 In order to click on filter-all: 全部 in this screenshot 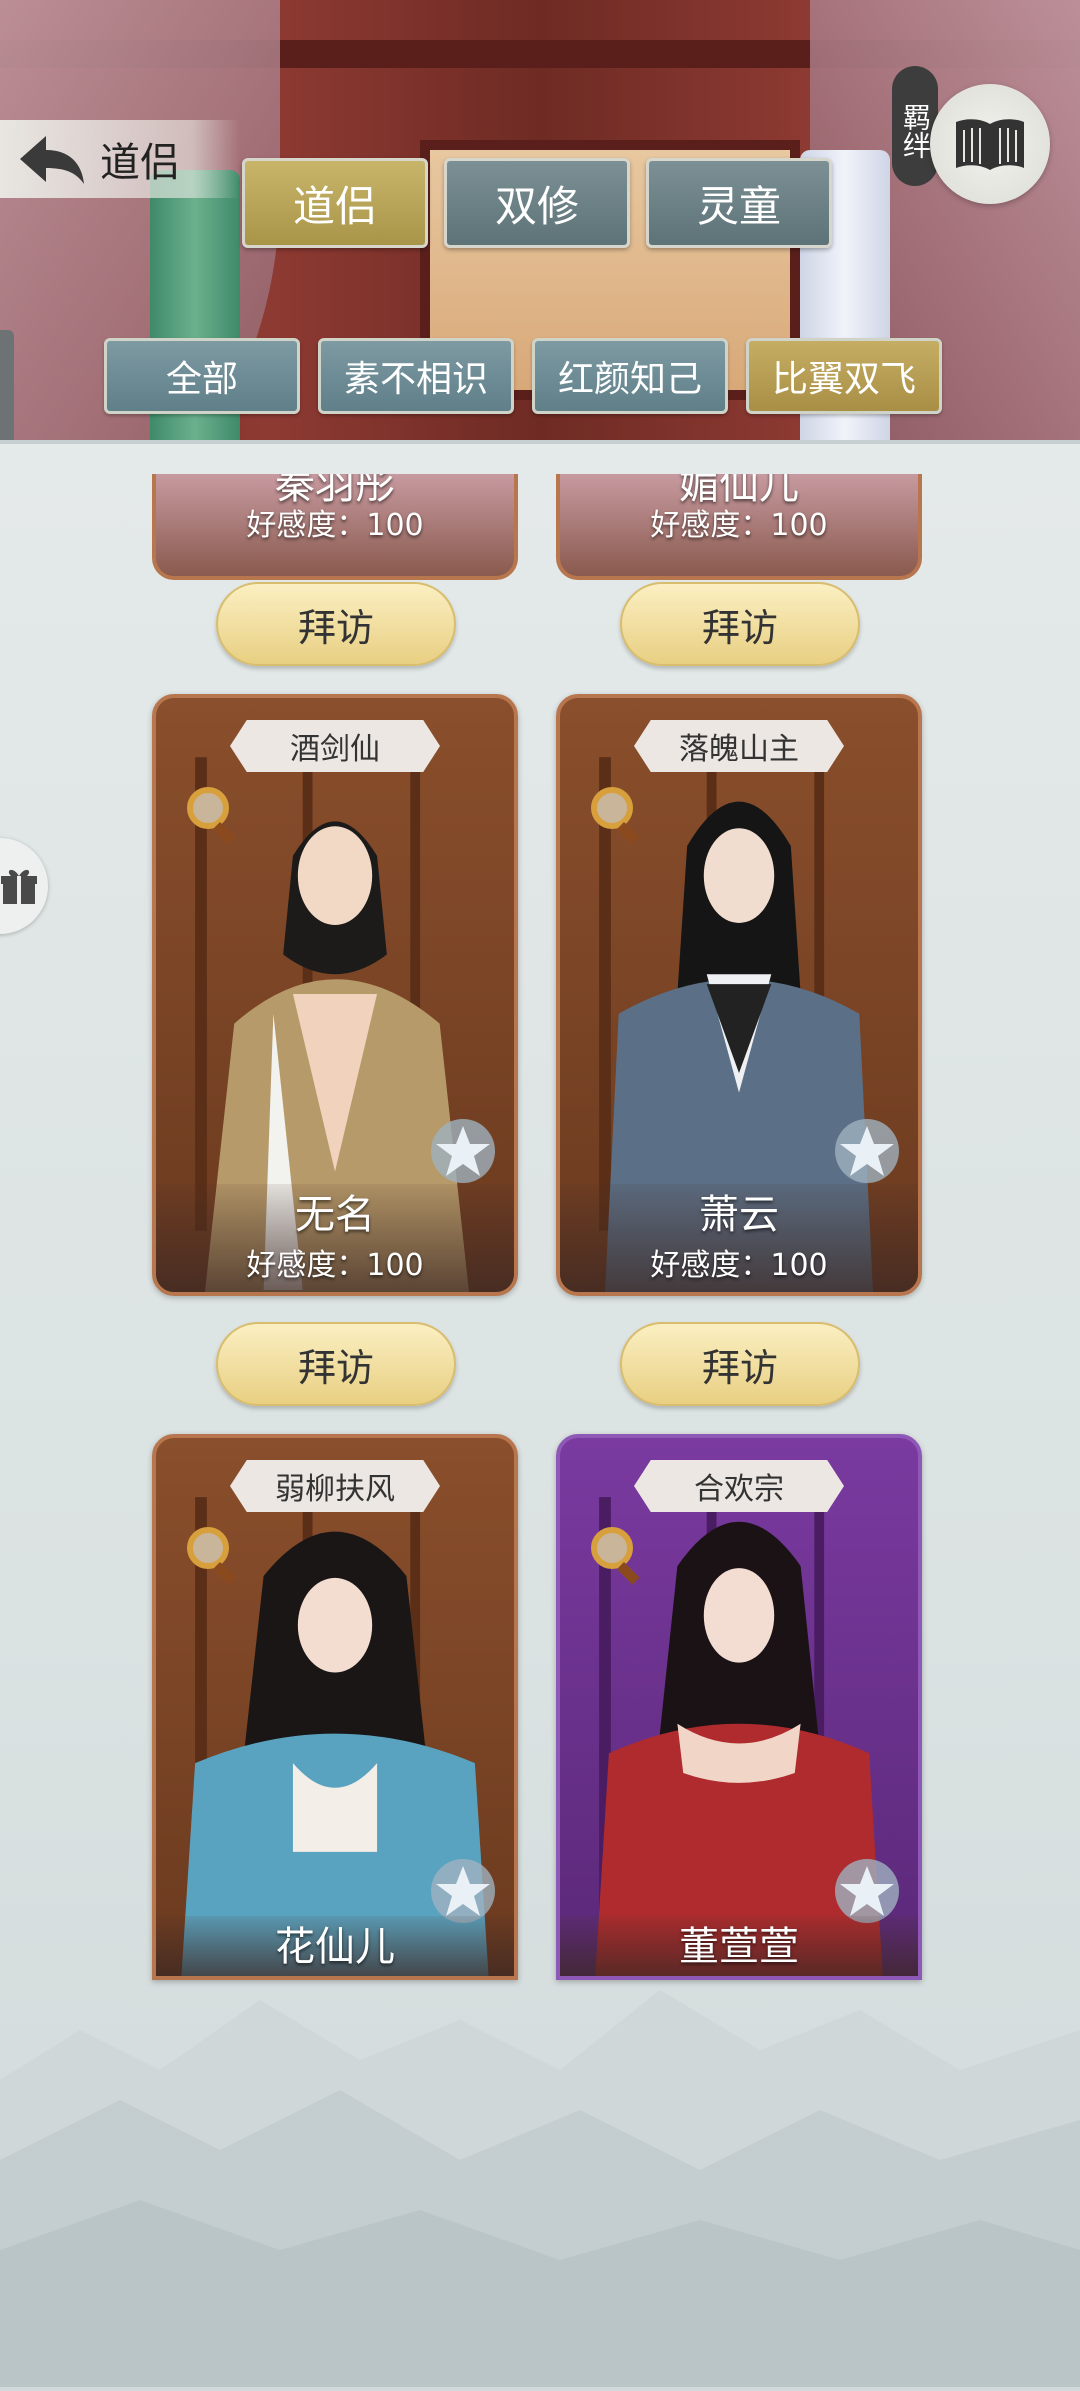, I will do `click(202, 376)`.